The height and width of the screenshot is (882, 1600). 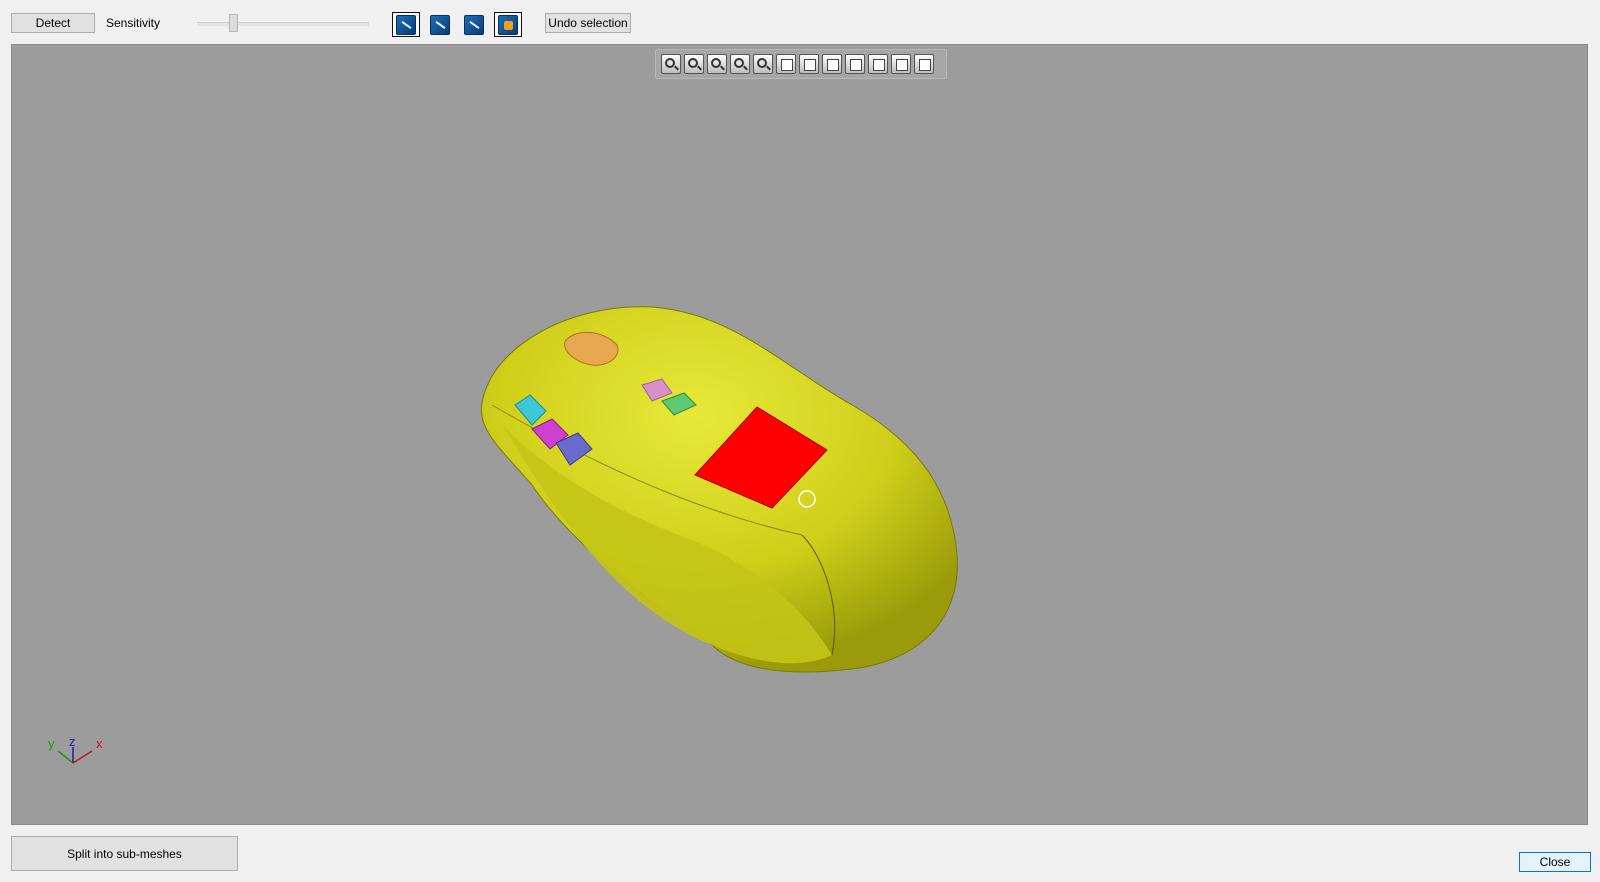 What do you see at coordinates (124, 853) in the screenshot?
I see `split-into-sub-meshes-button: Split into sub-meshes` at bounding box center [124, 853].